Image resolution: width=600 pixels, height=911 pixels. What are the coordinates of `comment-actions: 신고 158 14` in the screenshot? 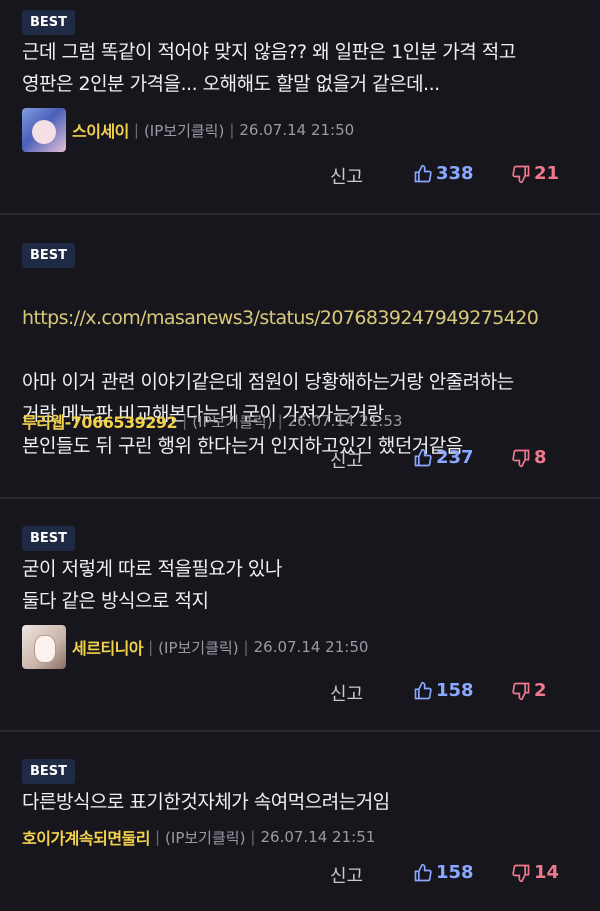 It's located at (300, 877).